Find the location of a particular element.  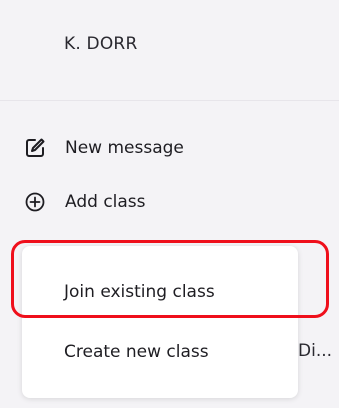

add-class-label: Add class is located at coordinates (105, 202).